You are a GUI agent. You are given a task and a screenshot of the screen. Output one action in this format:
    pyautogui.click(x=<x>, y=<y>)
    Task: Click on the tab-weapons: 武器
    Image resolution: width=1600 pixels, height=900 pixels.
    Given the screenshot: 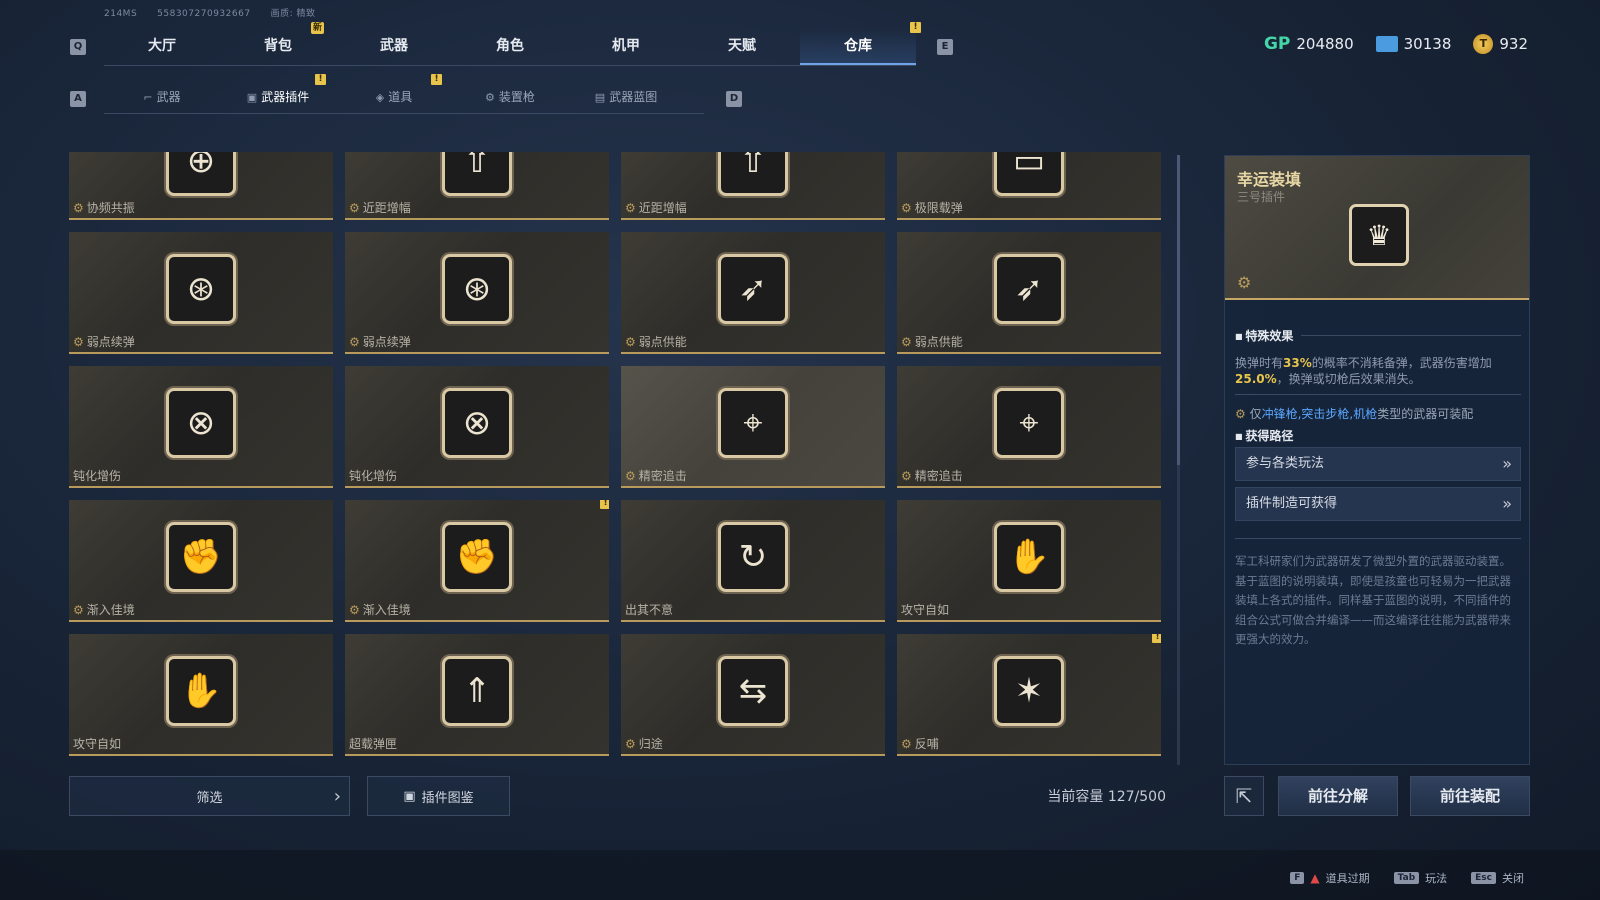 What is the action you would take?
    pyautogui.click(x=394, y=46)
    